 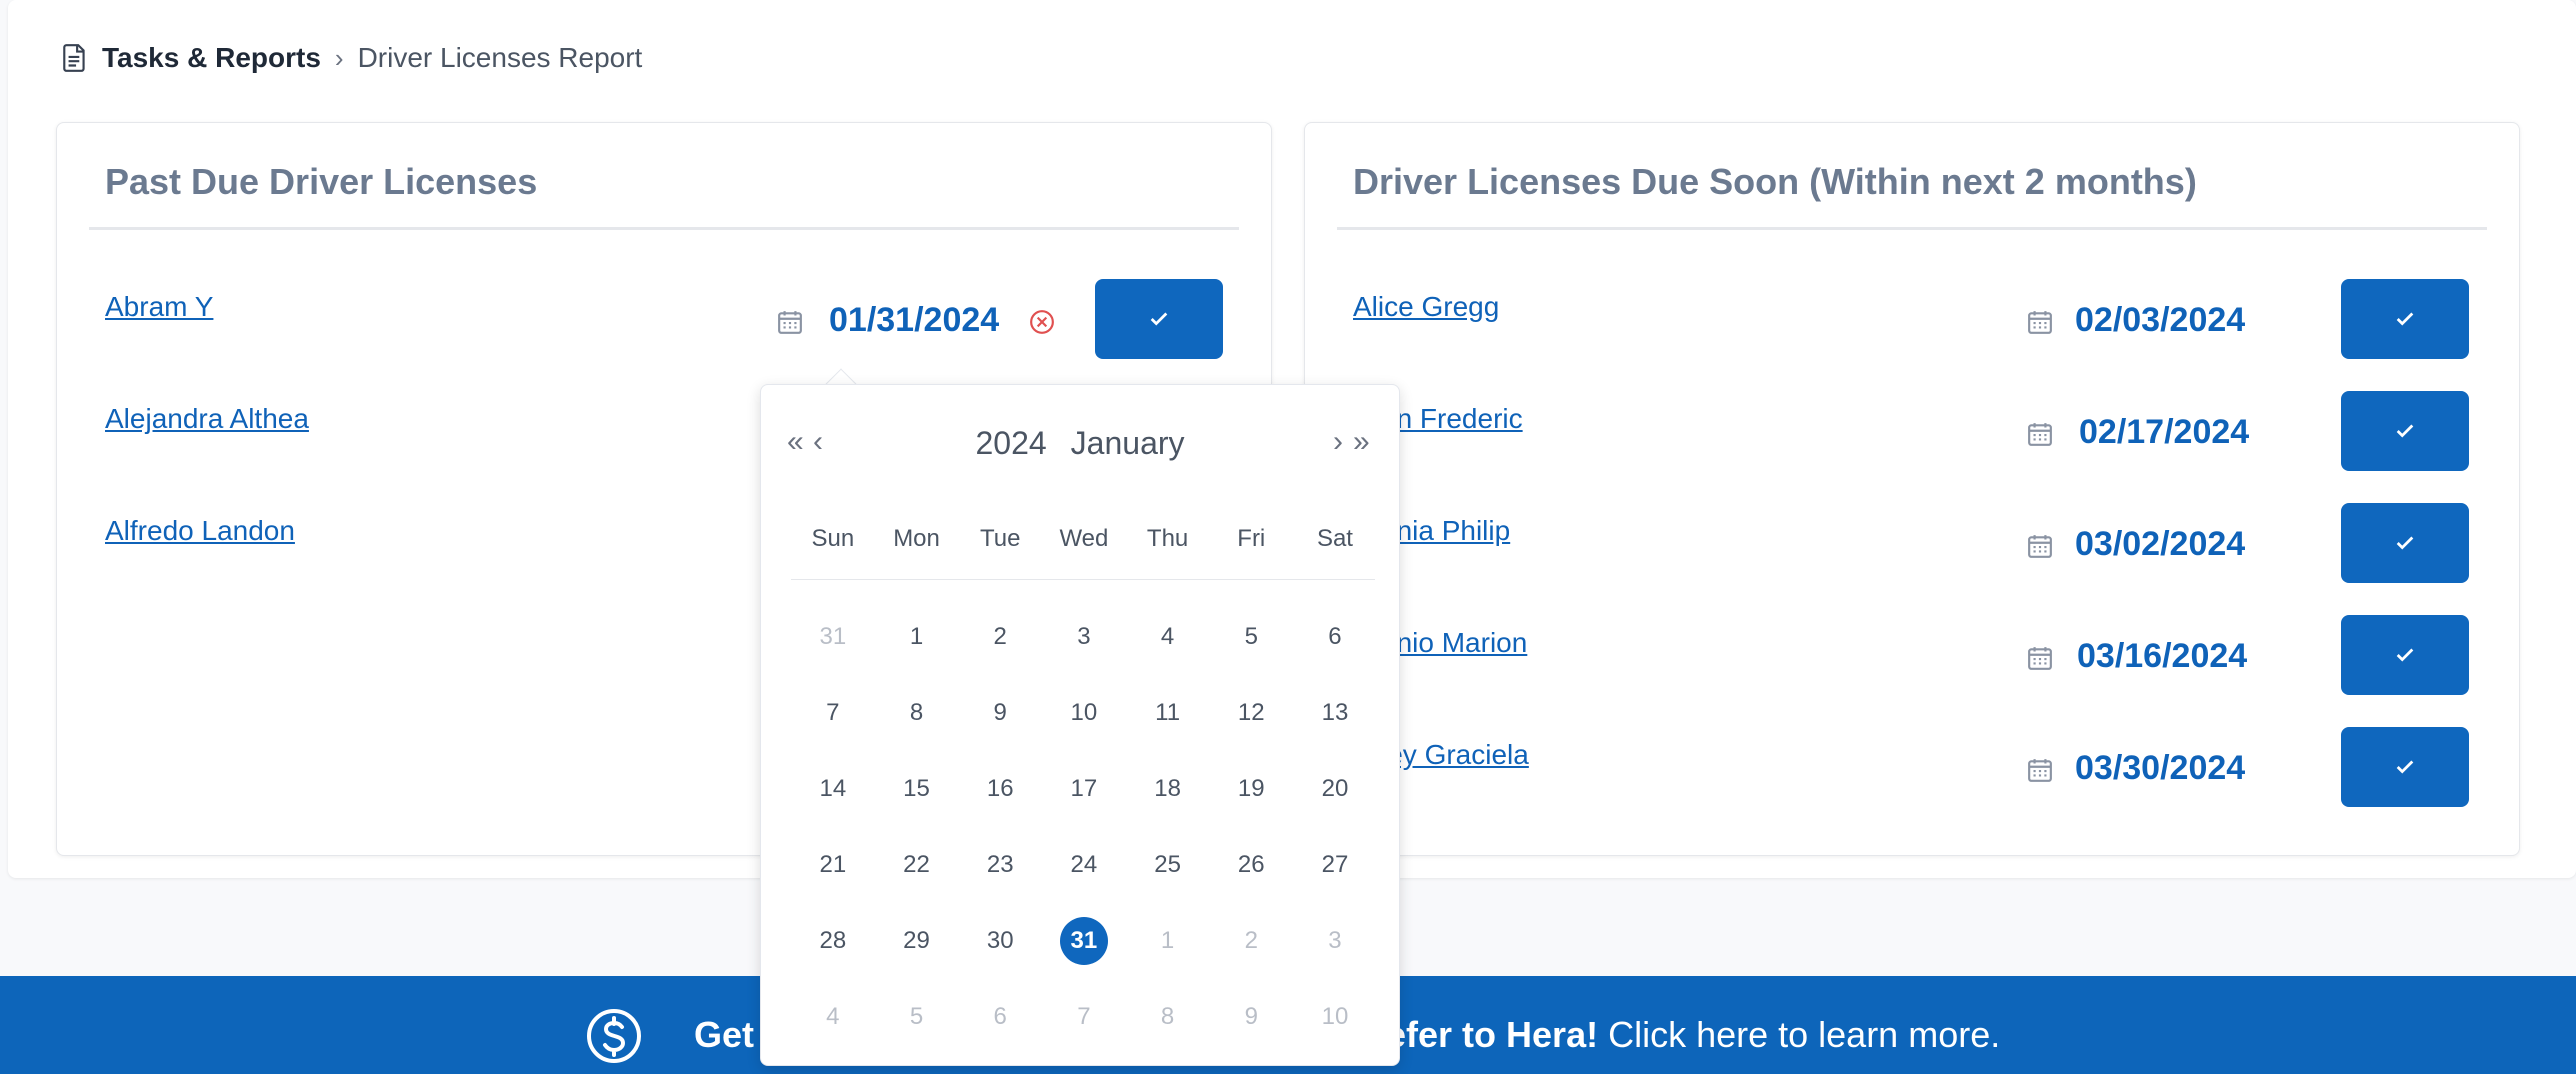 I want to click on week-row: 14 15 16 17 18 19 20, so click(x=1084, y=789).